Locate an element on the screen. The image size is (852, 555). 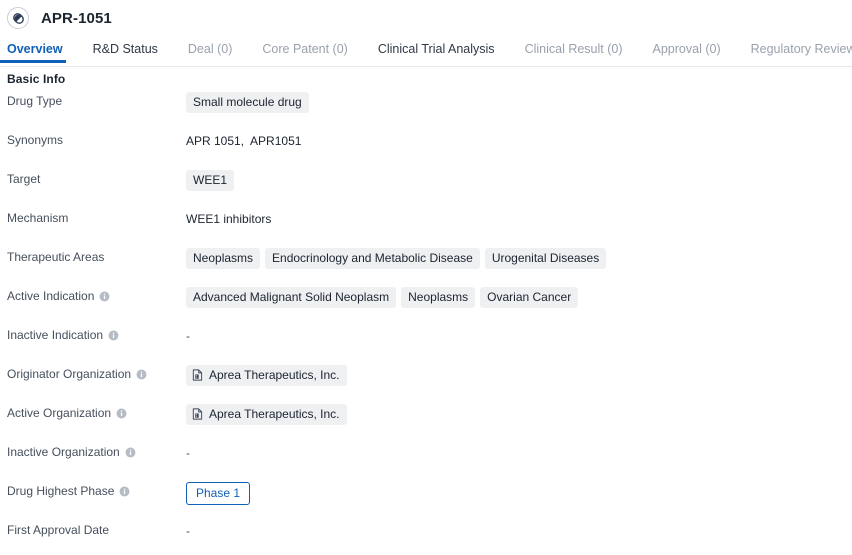
field-label: Active Indication is located at coordinates (93, 295).